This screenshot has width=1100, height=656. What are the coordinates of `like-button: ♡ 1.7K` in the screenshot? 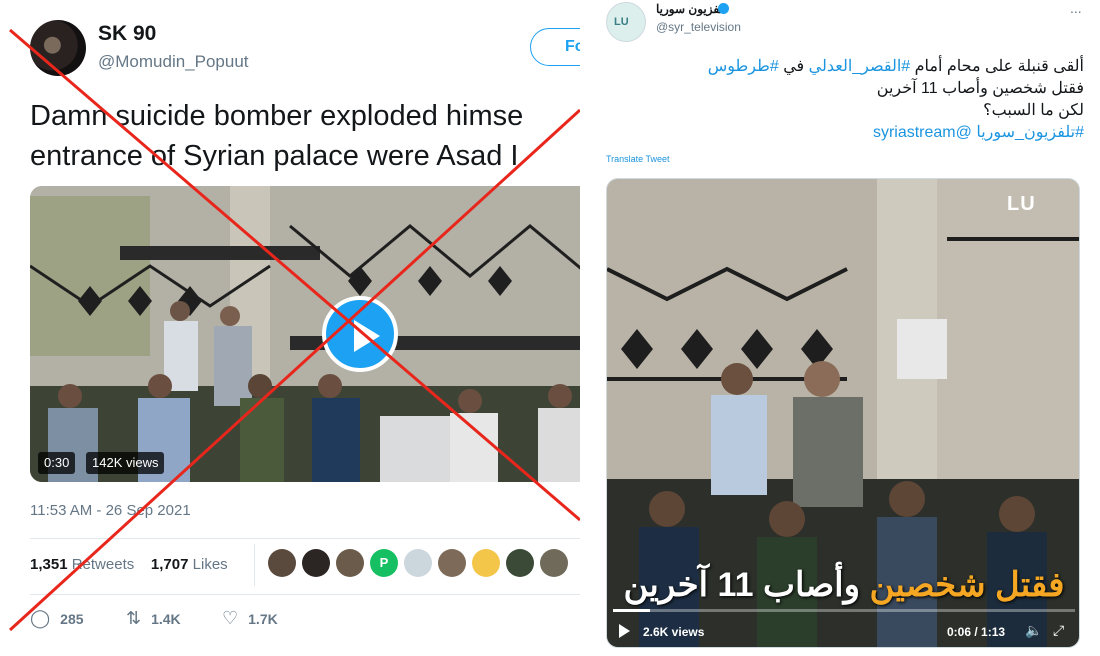 It's located at (250, 618).